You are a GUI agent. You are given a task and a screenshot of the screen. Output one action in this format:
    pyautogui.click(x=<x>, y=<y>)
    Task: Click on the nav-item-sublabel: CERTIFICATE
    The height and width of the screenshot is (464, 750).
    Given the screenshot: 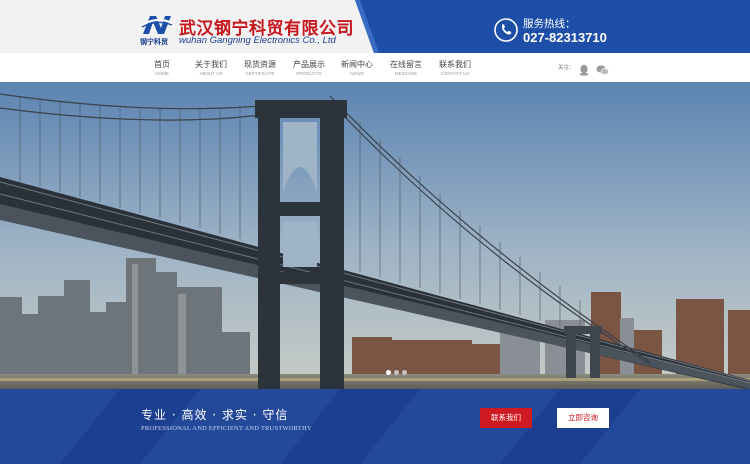 What is the action you would take?
    pyautogui.click(x=260, y=73)
    